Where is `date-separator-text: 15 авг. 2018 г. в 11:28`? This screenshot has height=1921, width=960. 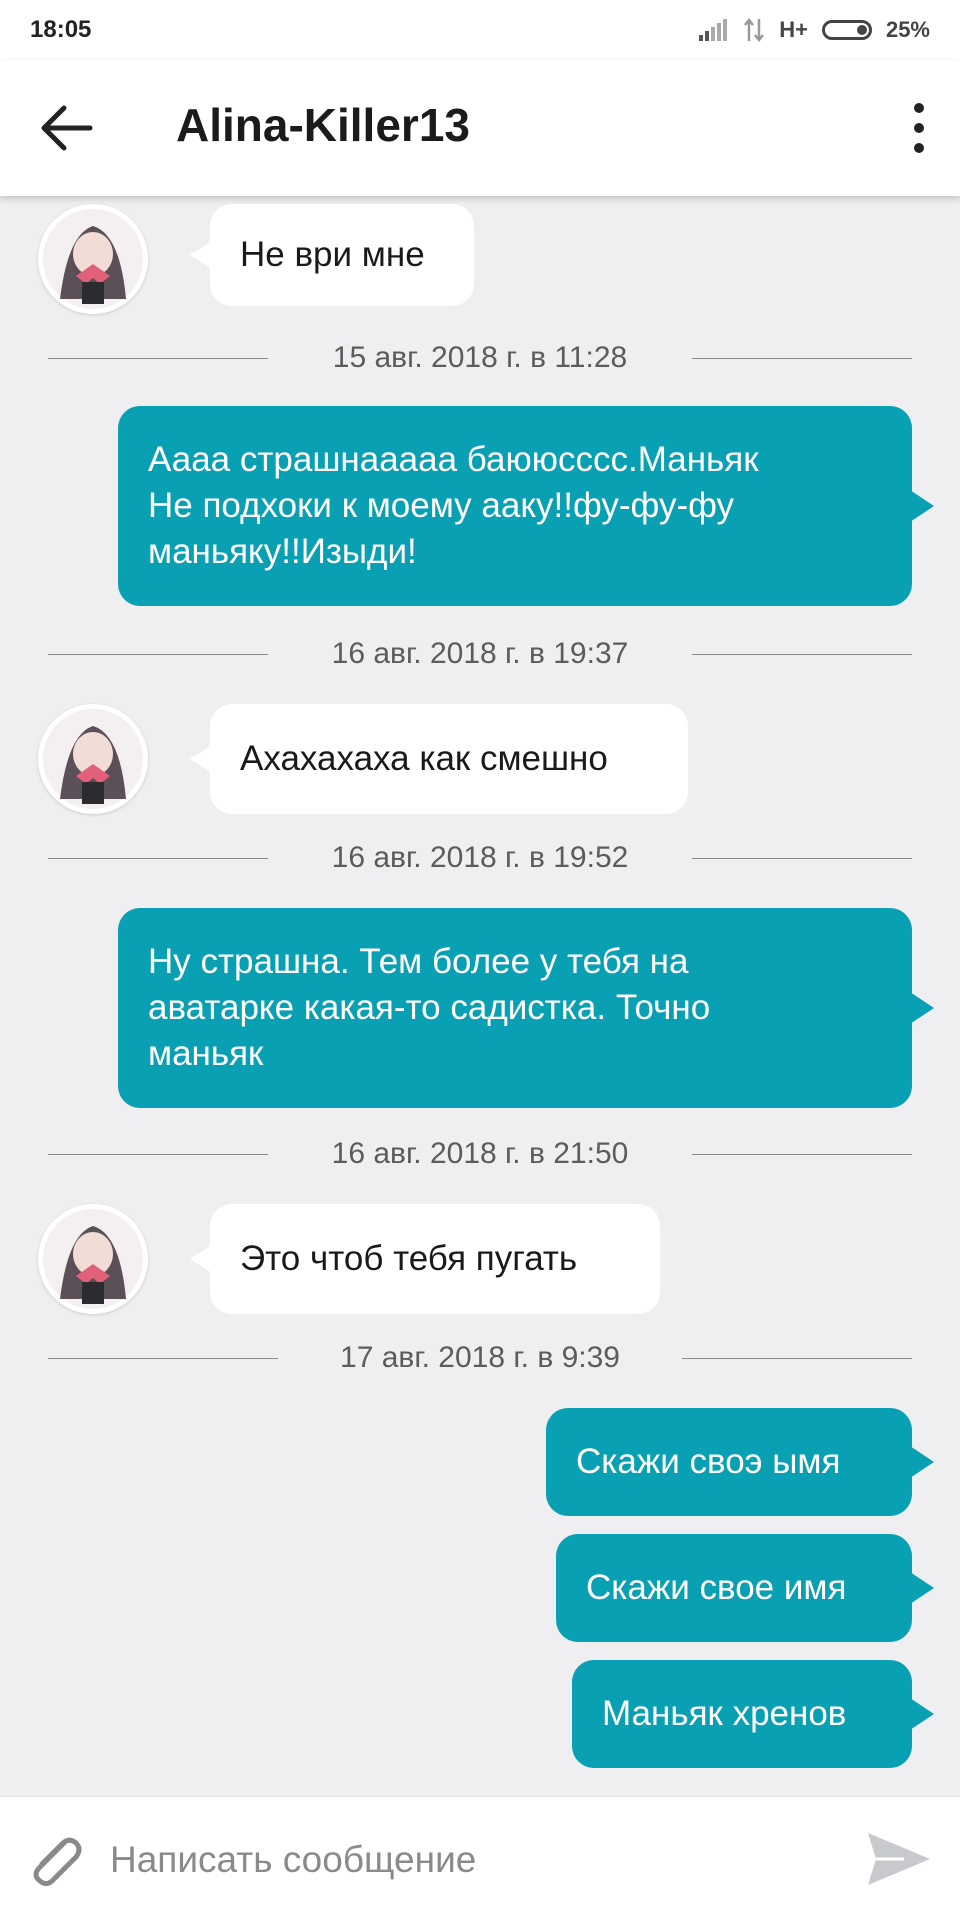 date-separator-text: 15 авг. 2018 г. в 11:28 is located at coordinates (480, 357).